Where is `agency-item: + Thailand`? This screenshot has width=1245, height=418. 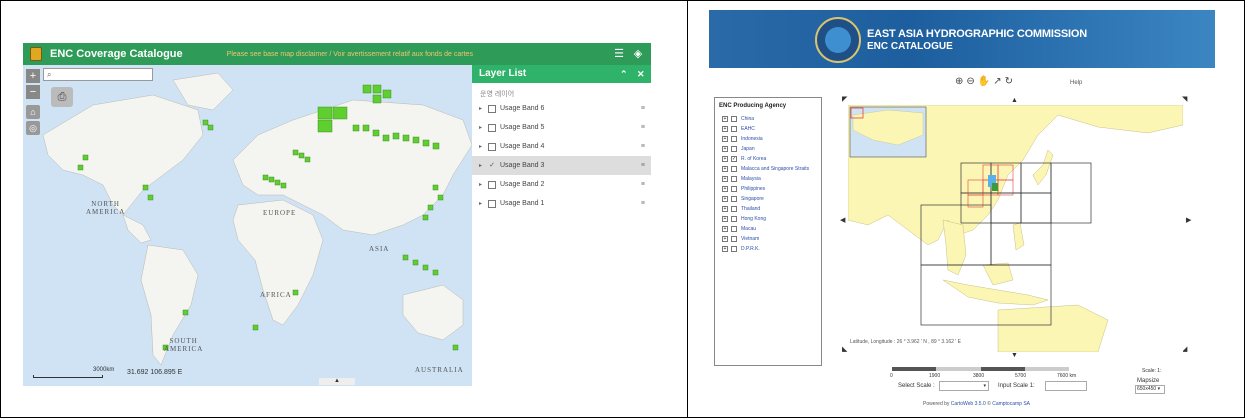
agency-item: + Thailand is located at coordinates (768, 209).